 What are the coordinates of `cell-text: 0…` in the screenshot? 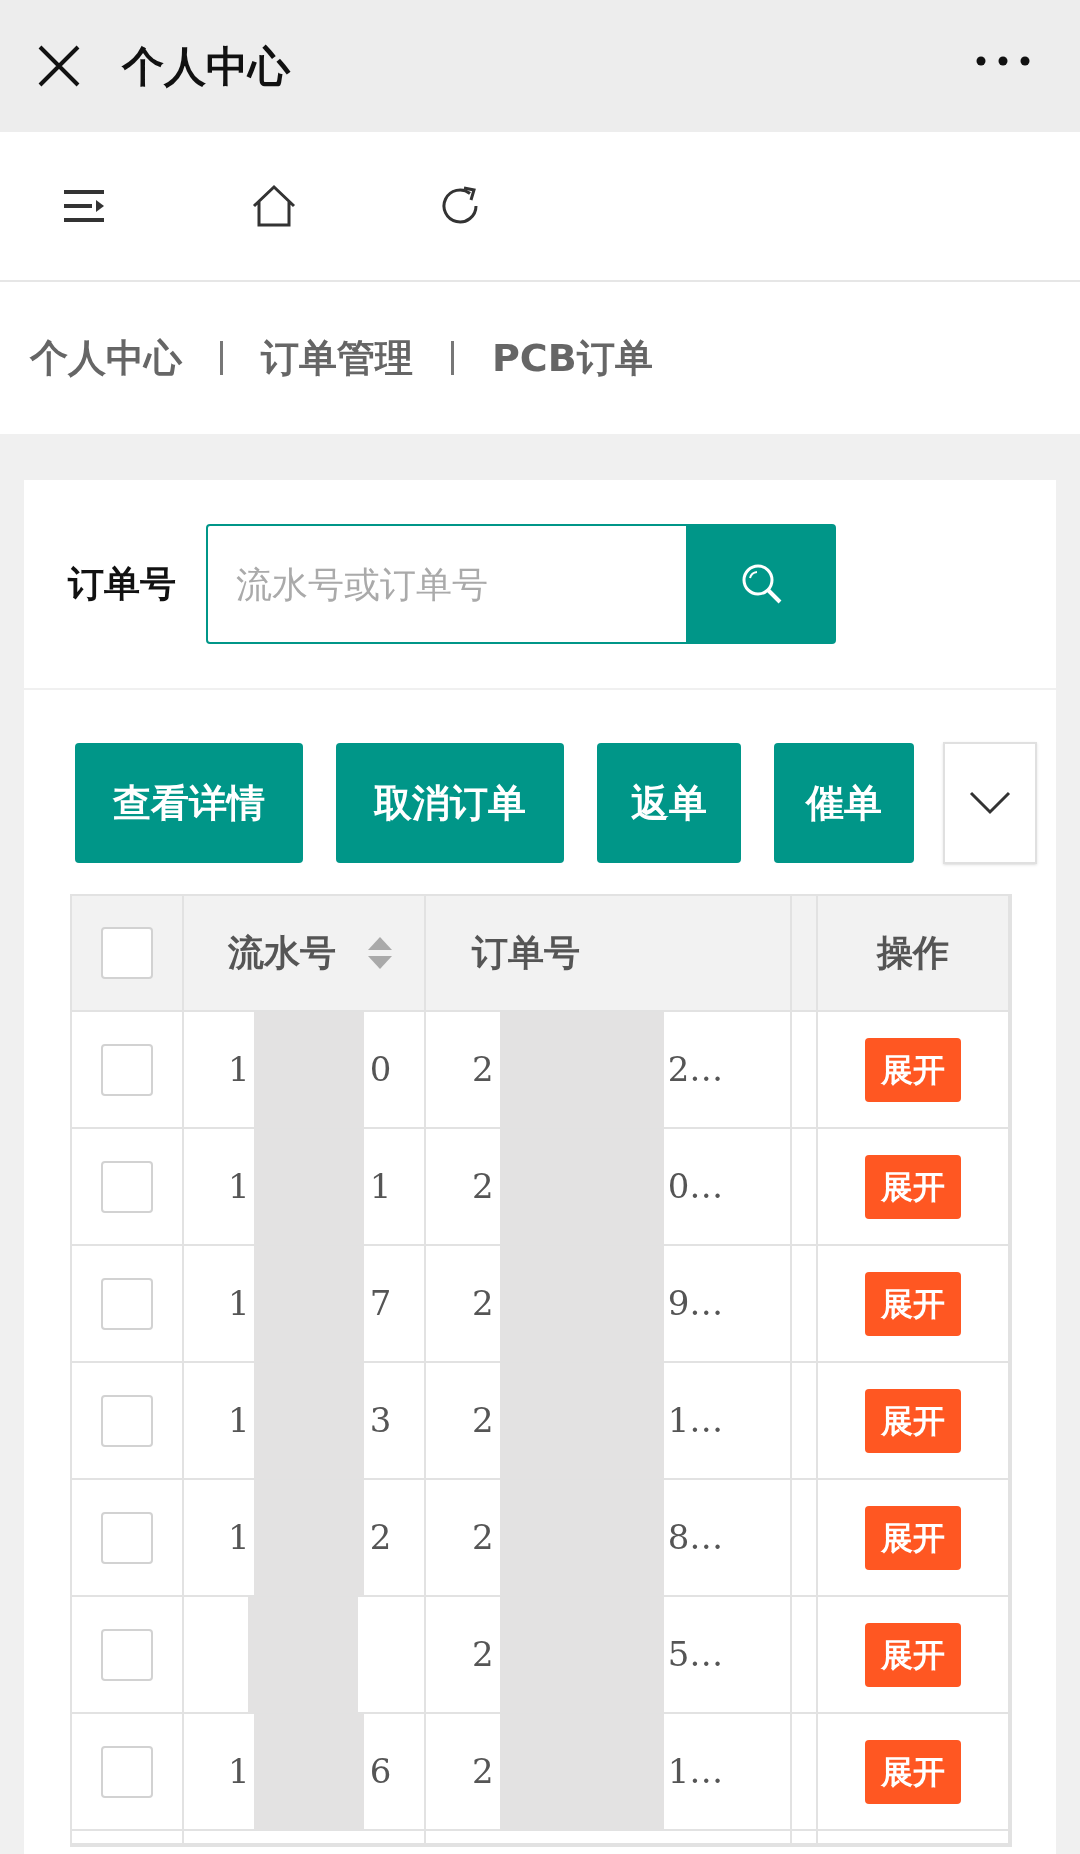 It's located at (695, 1186).